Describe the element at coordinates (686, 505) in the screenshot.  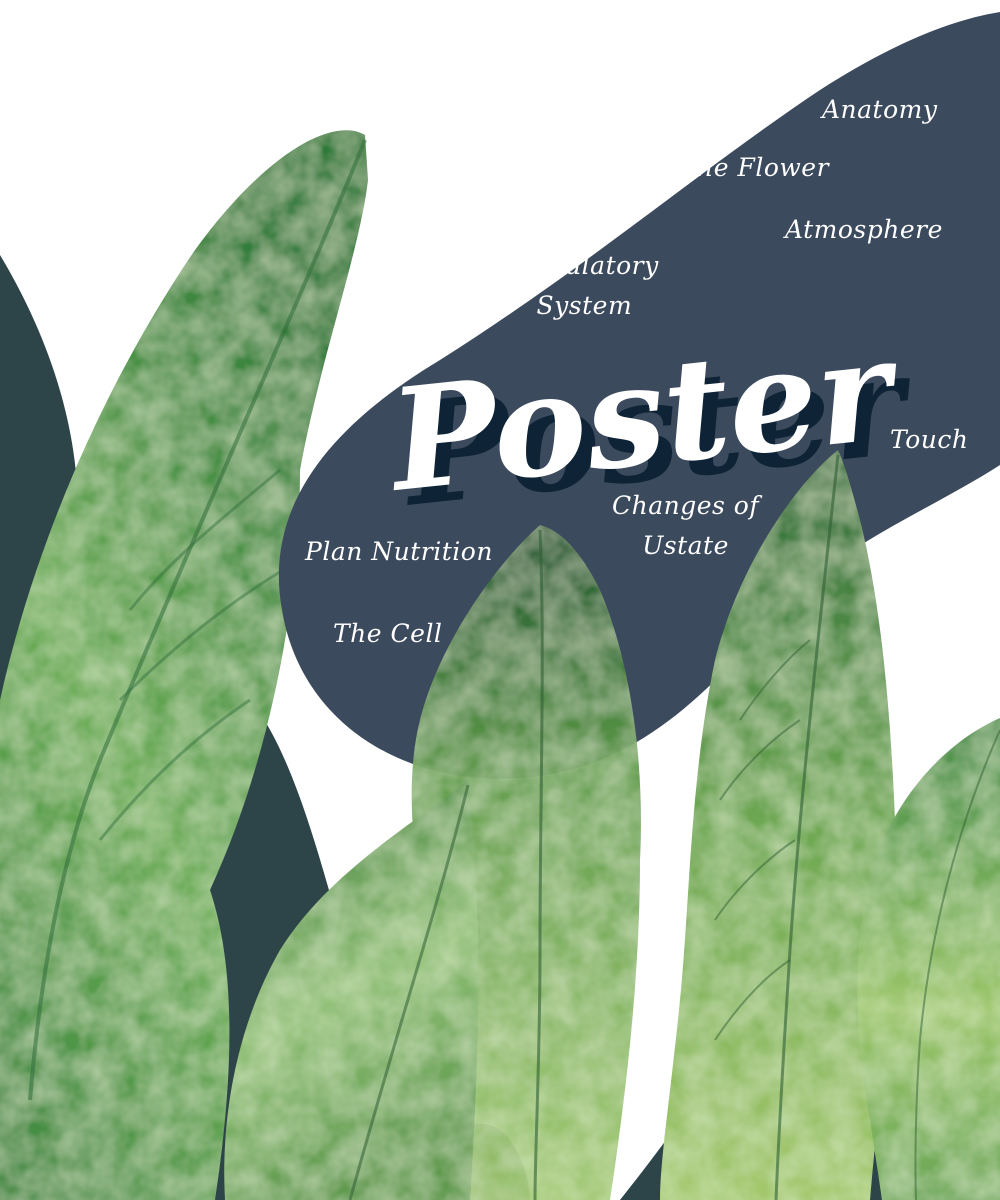
I see `topic-changes-line1: Changes of` at that location.